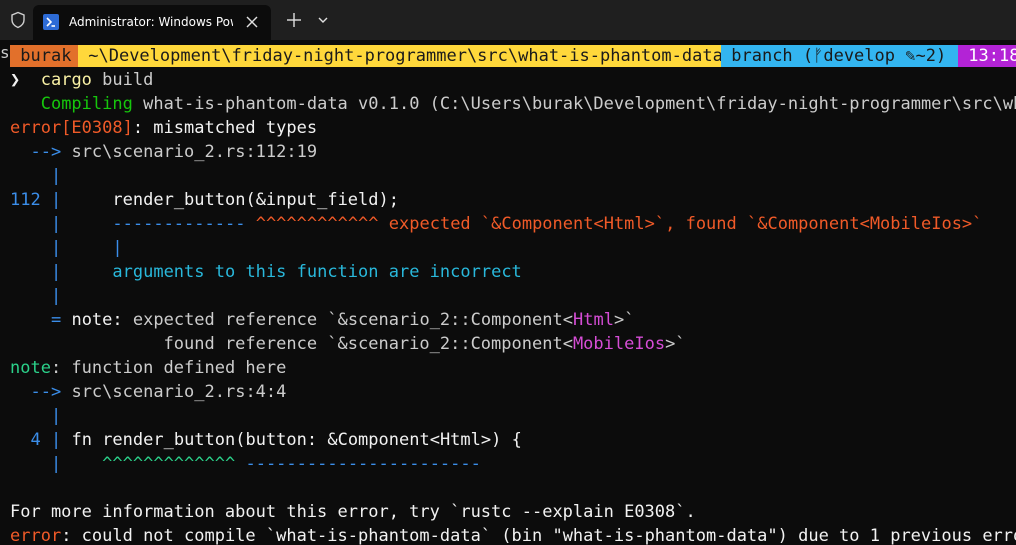 This screenshot has width=1016, height=545. What do you see at coordinates (818, 56) in the screenshot?
I see `branch-icon: ᚠ` at bounding box center [818, 56].